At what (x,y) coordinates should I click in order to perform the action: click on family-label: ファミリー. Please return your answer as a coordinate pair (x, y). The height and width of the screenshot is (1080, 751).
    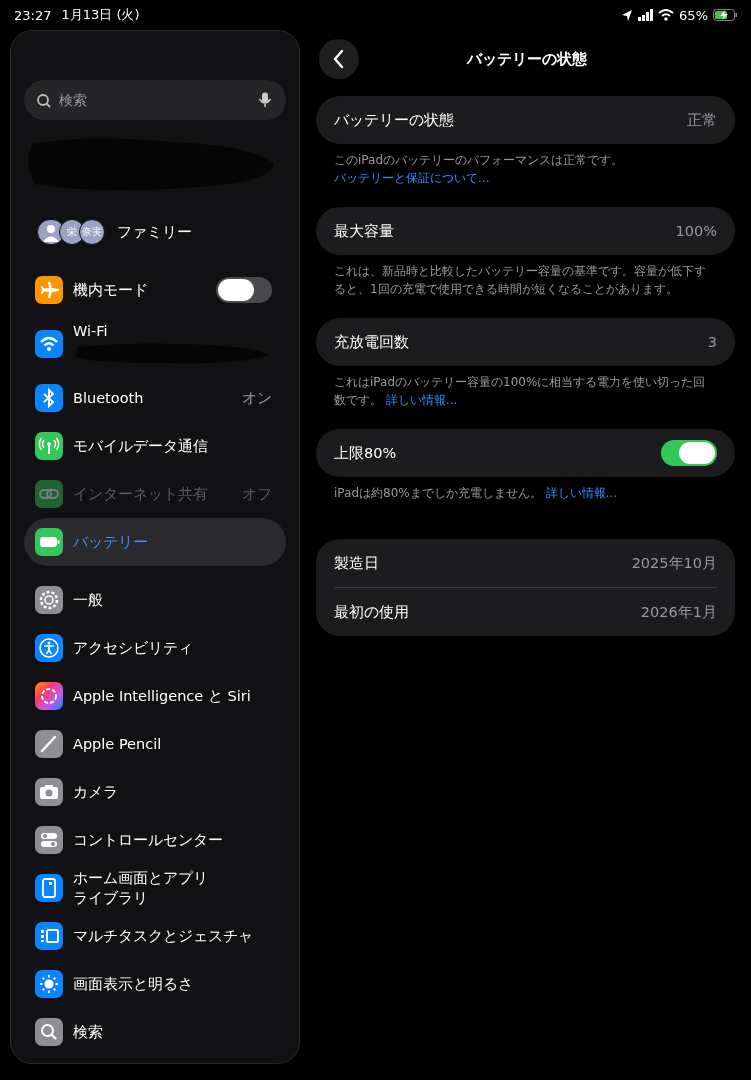
    Looking at the image, I should click on (154, 232).